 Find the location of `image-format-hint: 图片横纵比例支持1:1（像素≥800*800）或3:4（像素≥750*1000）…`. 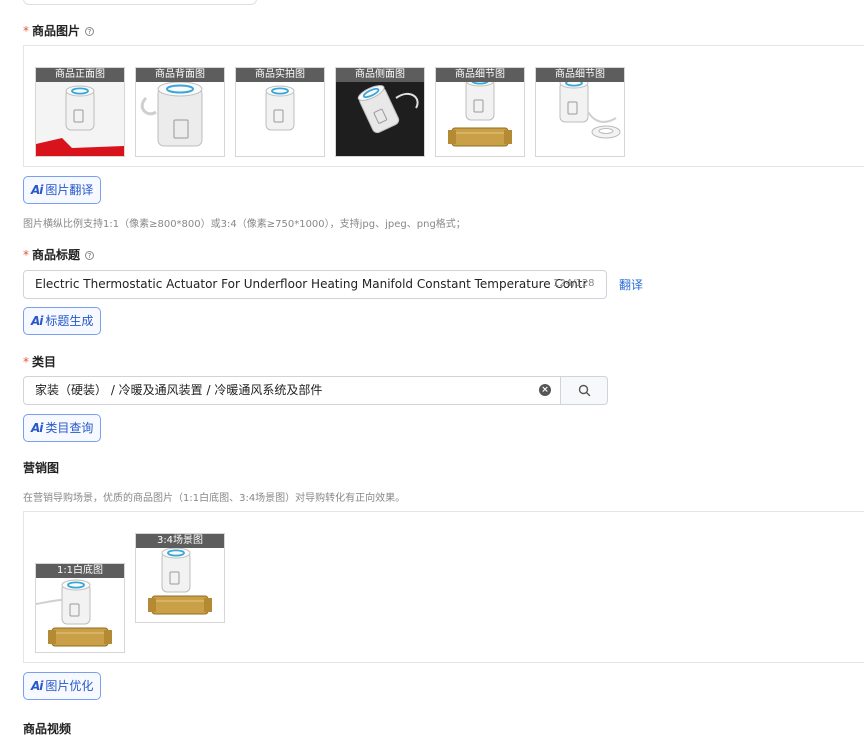

image-format-hint: 图片横纵比例支持1:1（像素≥800*800）或3:4（像素≥750*1000）… is located at coordinates (244, 224).